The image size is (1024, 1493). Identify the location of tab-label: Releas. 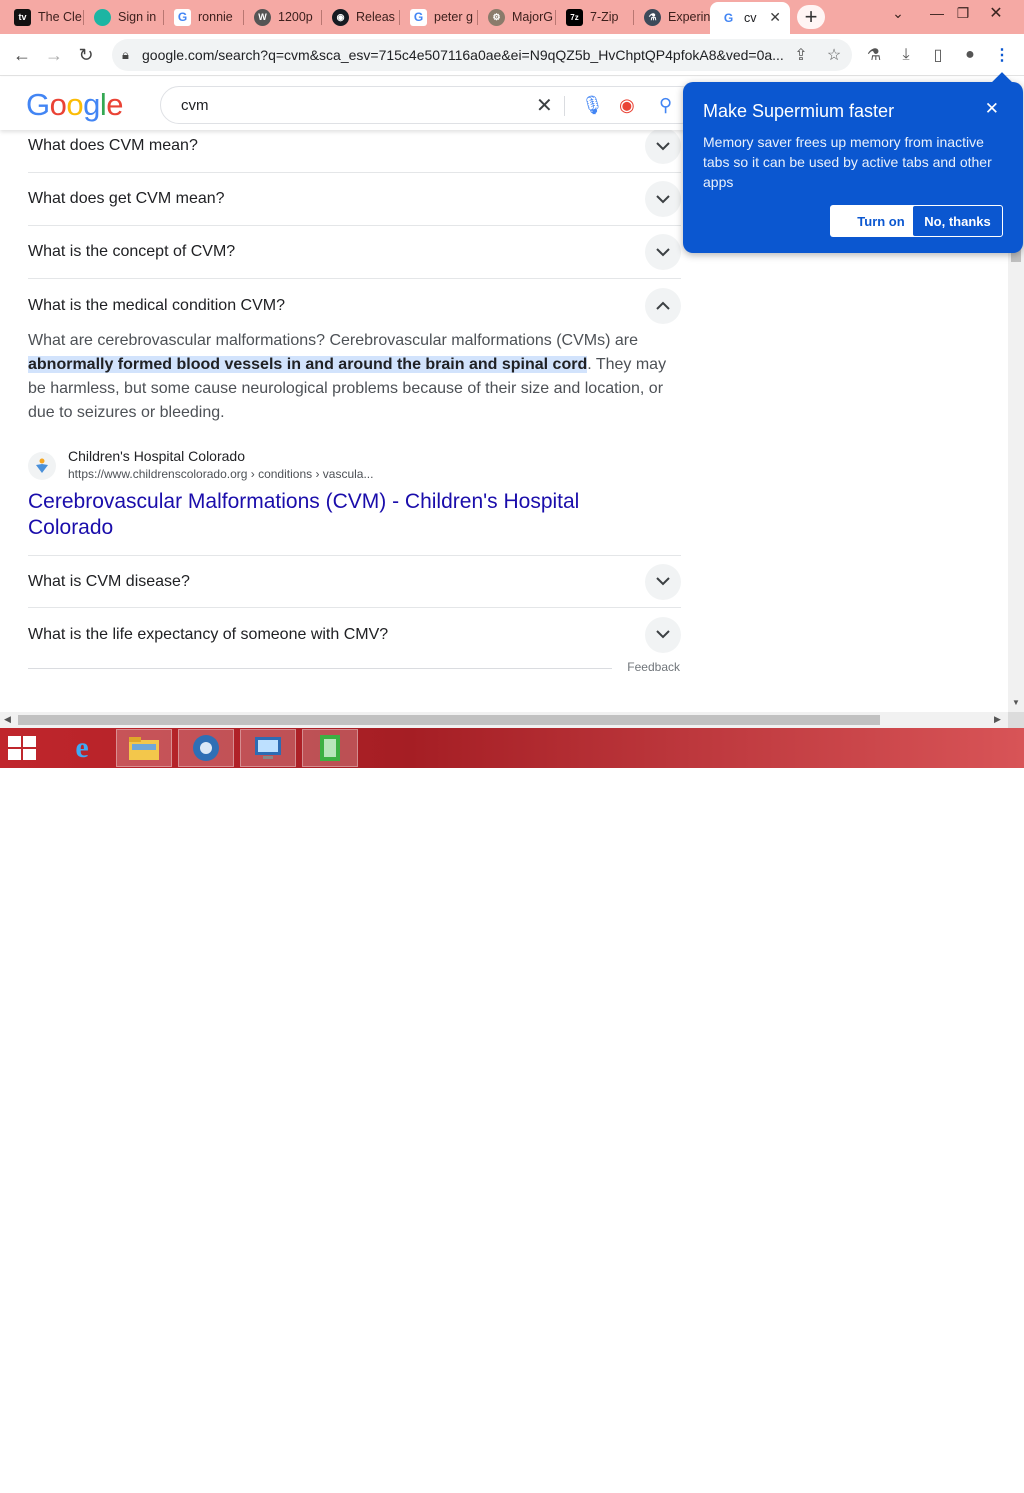
(375, 17).